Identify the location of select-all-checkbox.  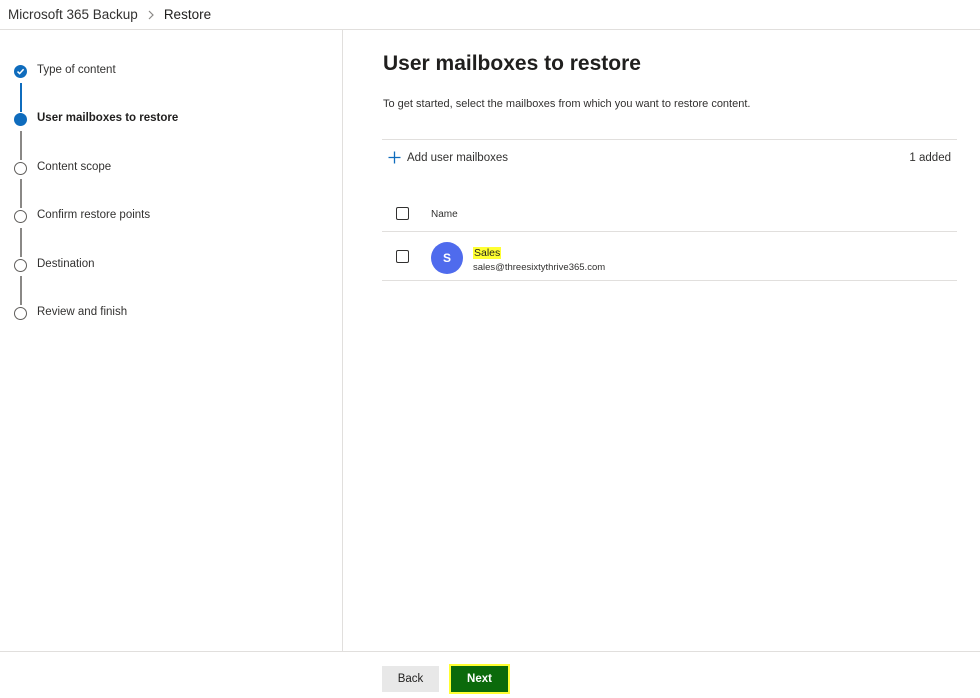
(402, 213).